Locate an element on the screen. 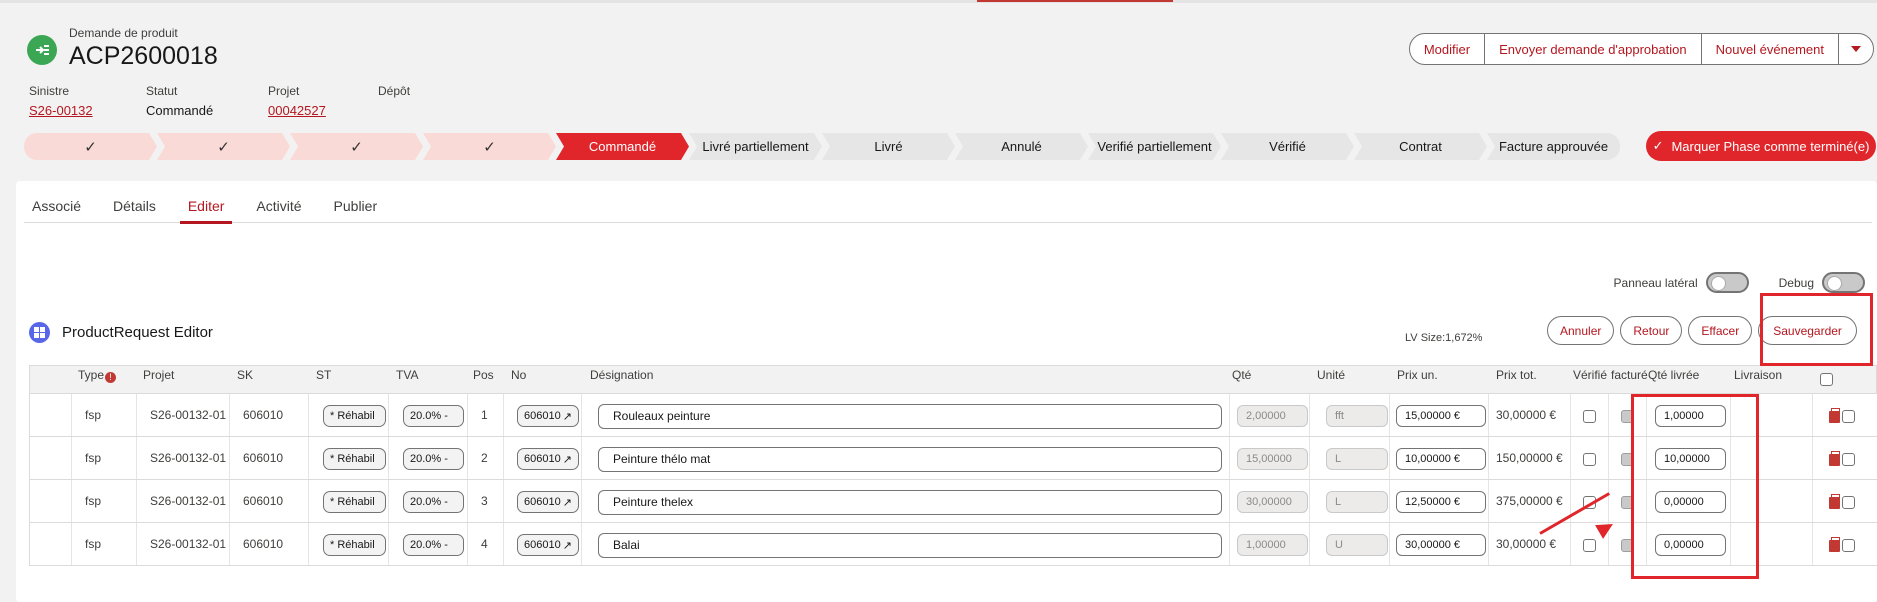 The width and height of the screenshot is (1877, 602). chevron-down-icon is located at coordinates (1856, 49).